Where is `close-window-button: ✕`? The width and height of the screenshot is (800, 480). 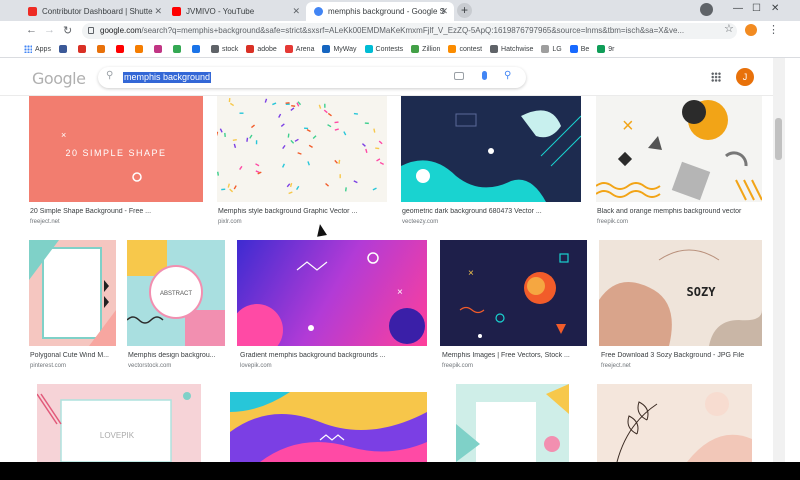
close-window-button: ✕ is located at coordinates (775, 8).